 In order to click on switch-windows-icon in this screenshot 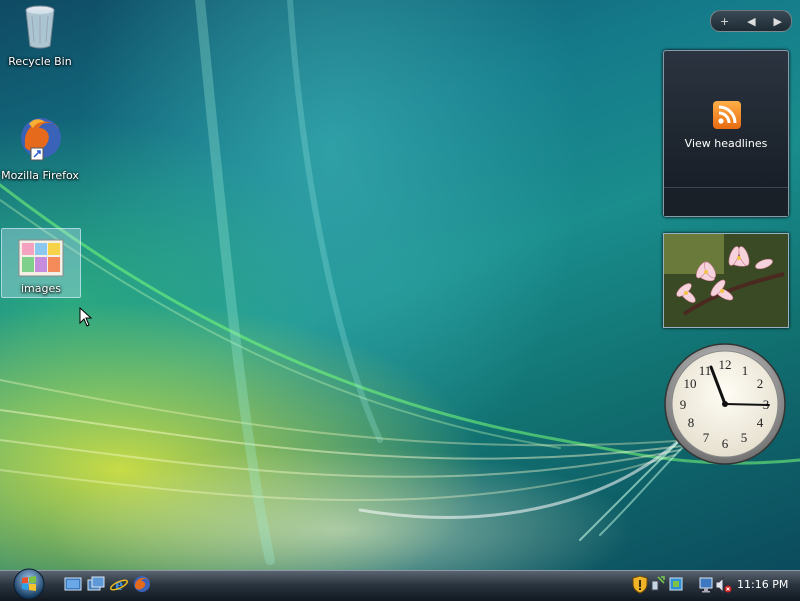, I will do `click(96, 583)`.